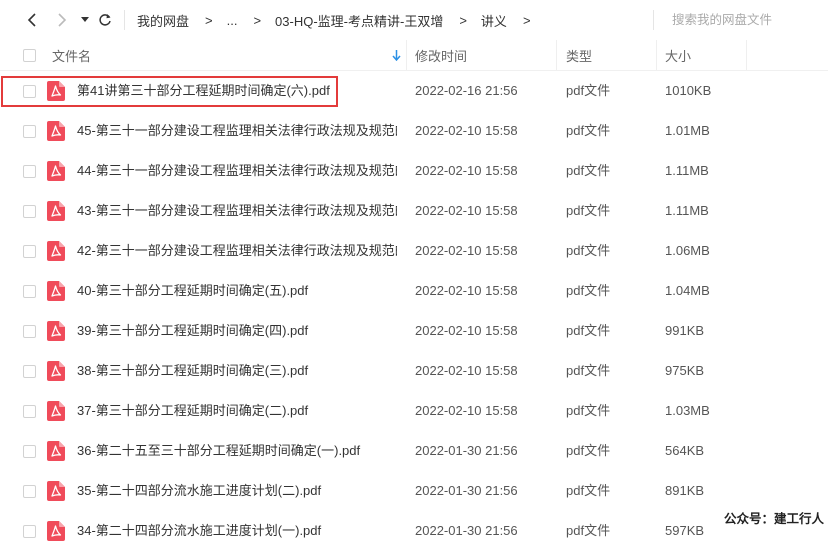  I want to click on file-name: 第41讲第三十部分工程延期时间确定(六).pdf, so click(237, 91).